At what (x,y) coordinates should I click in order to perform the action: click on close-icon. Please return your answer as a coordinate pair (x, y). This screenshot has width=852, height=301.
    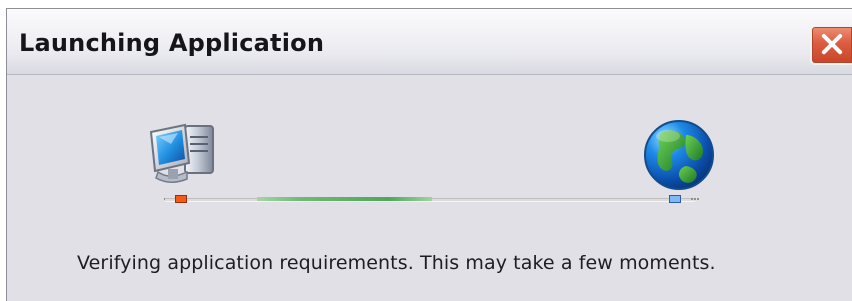
    Looking at the image, I should click on (832, 44).